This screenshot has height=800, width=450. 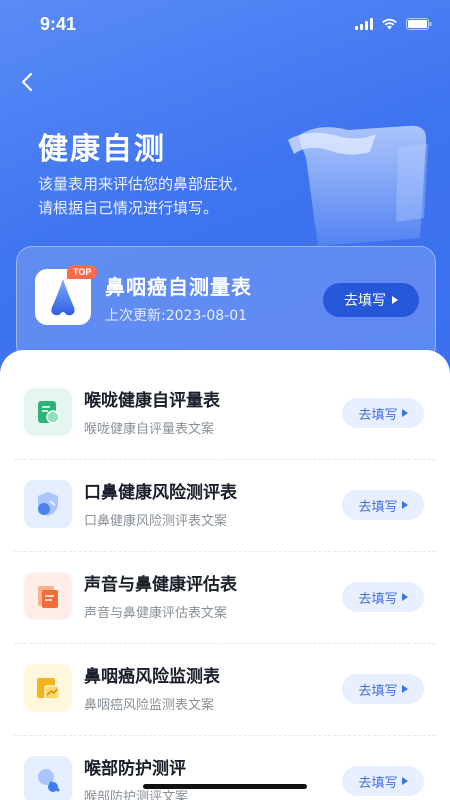 I want to click on description-line-2: 请根据自己情况进行填写。, so click(x=128, y=208).